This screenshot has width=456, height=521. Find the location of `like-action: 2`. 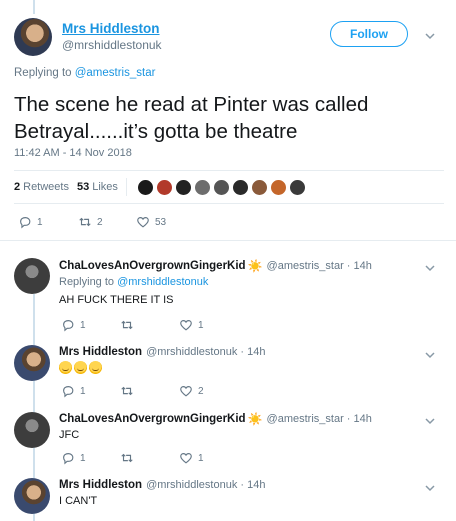

like-action: 2 is located at coordinates (191, 391).